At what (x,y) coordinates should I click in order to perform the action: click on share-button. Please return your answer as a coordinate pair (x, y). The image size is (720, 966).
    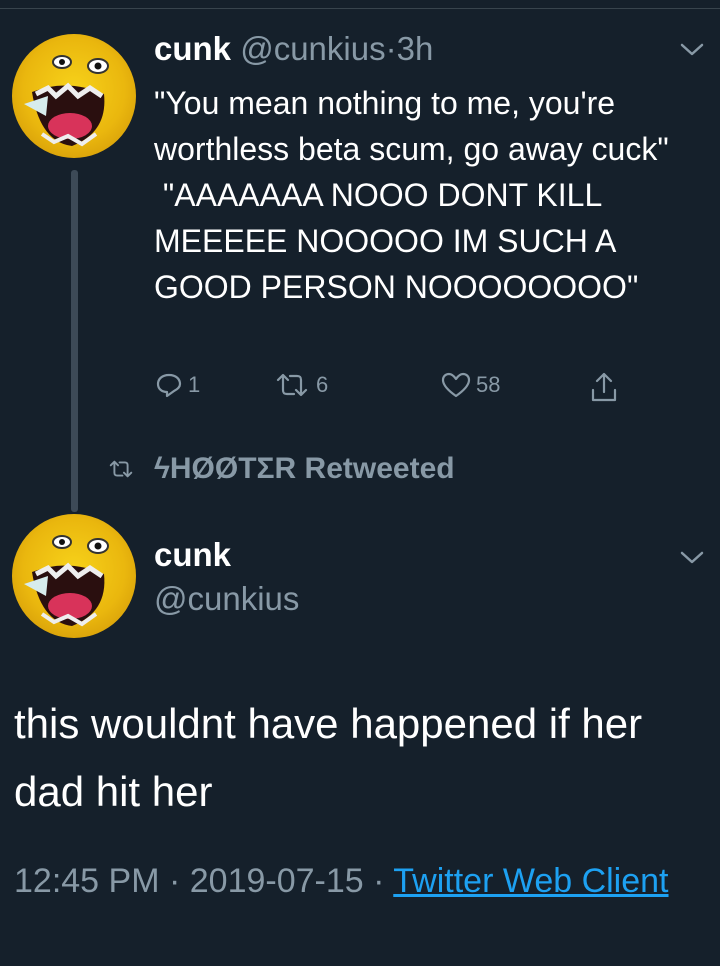
    Looking at the image, I should click on (604, 387).